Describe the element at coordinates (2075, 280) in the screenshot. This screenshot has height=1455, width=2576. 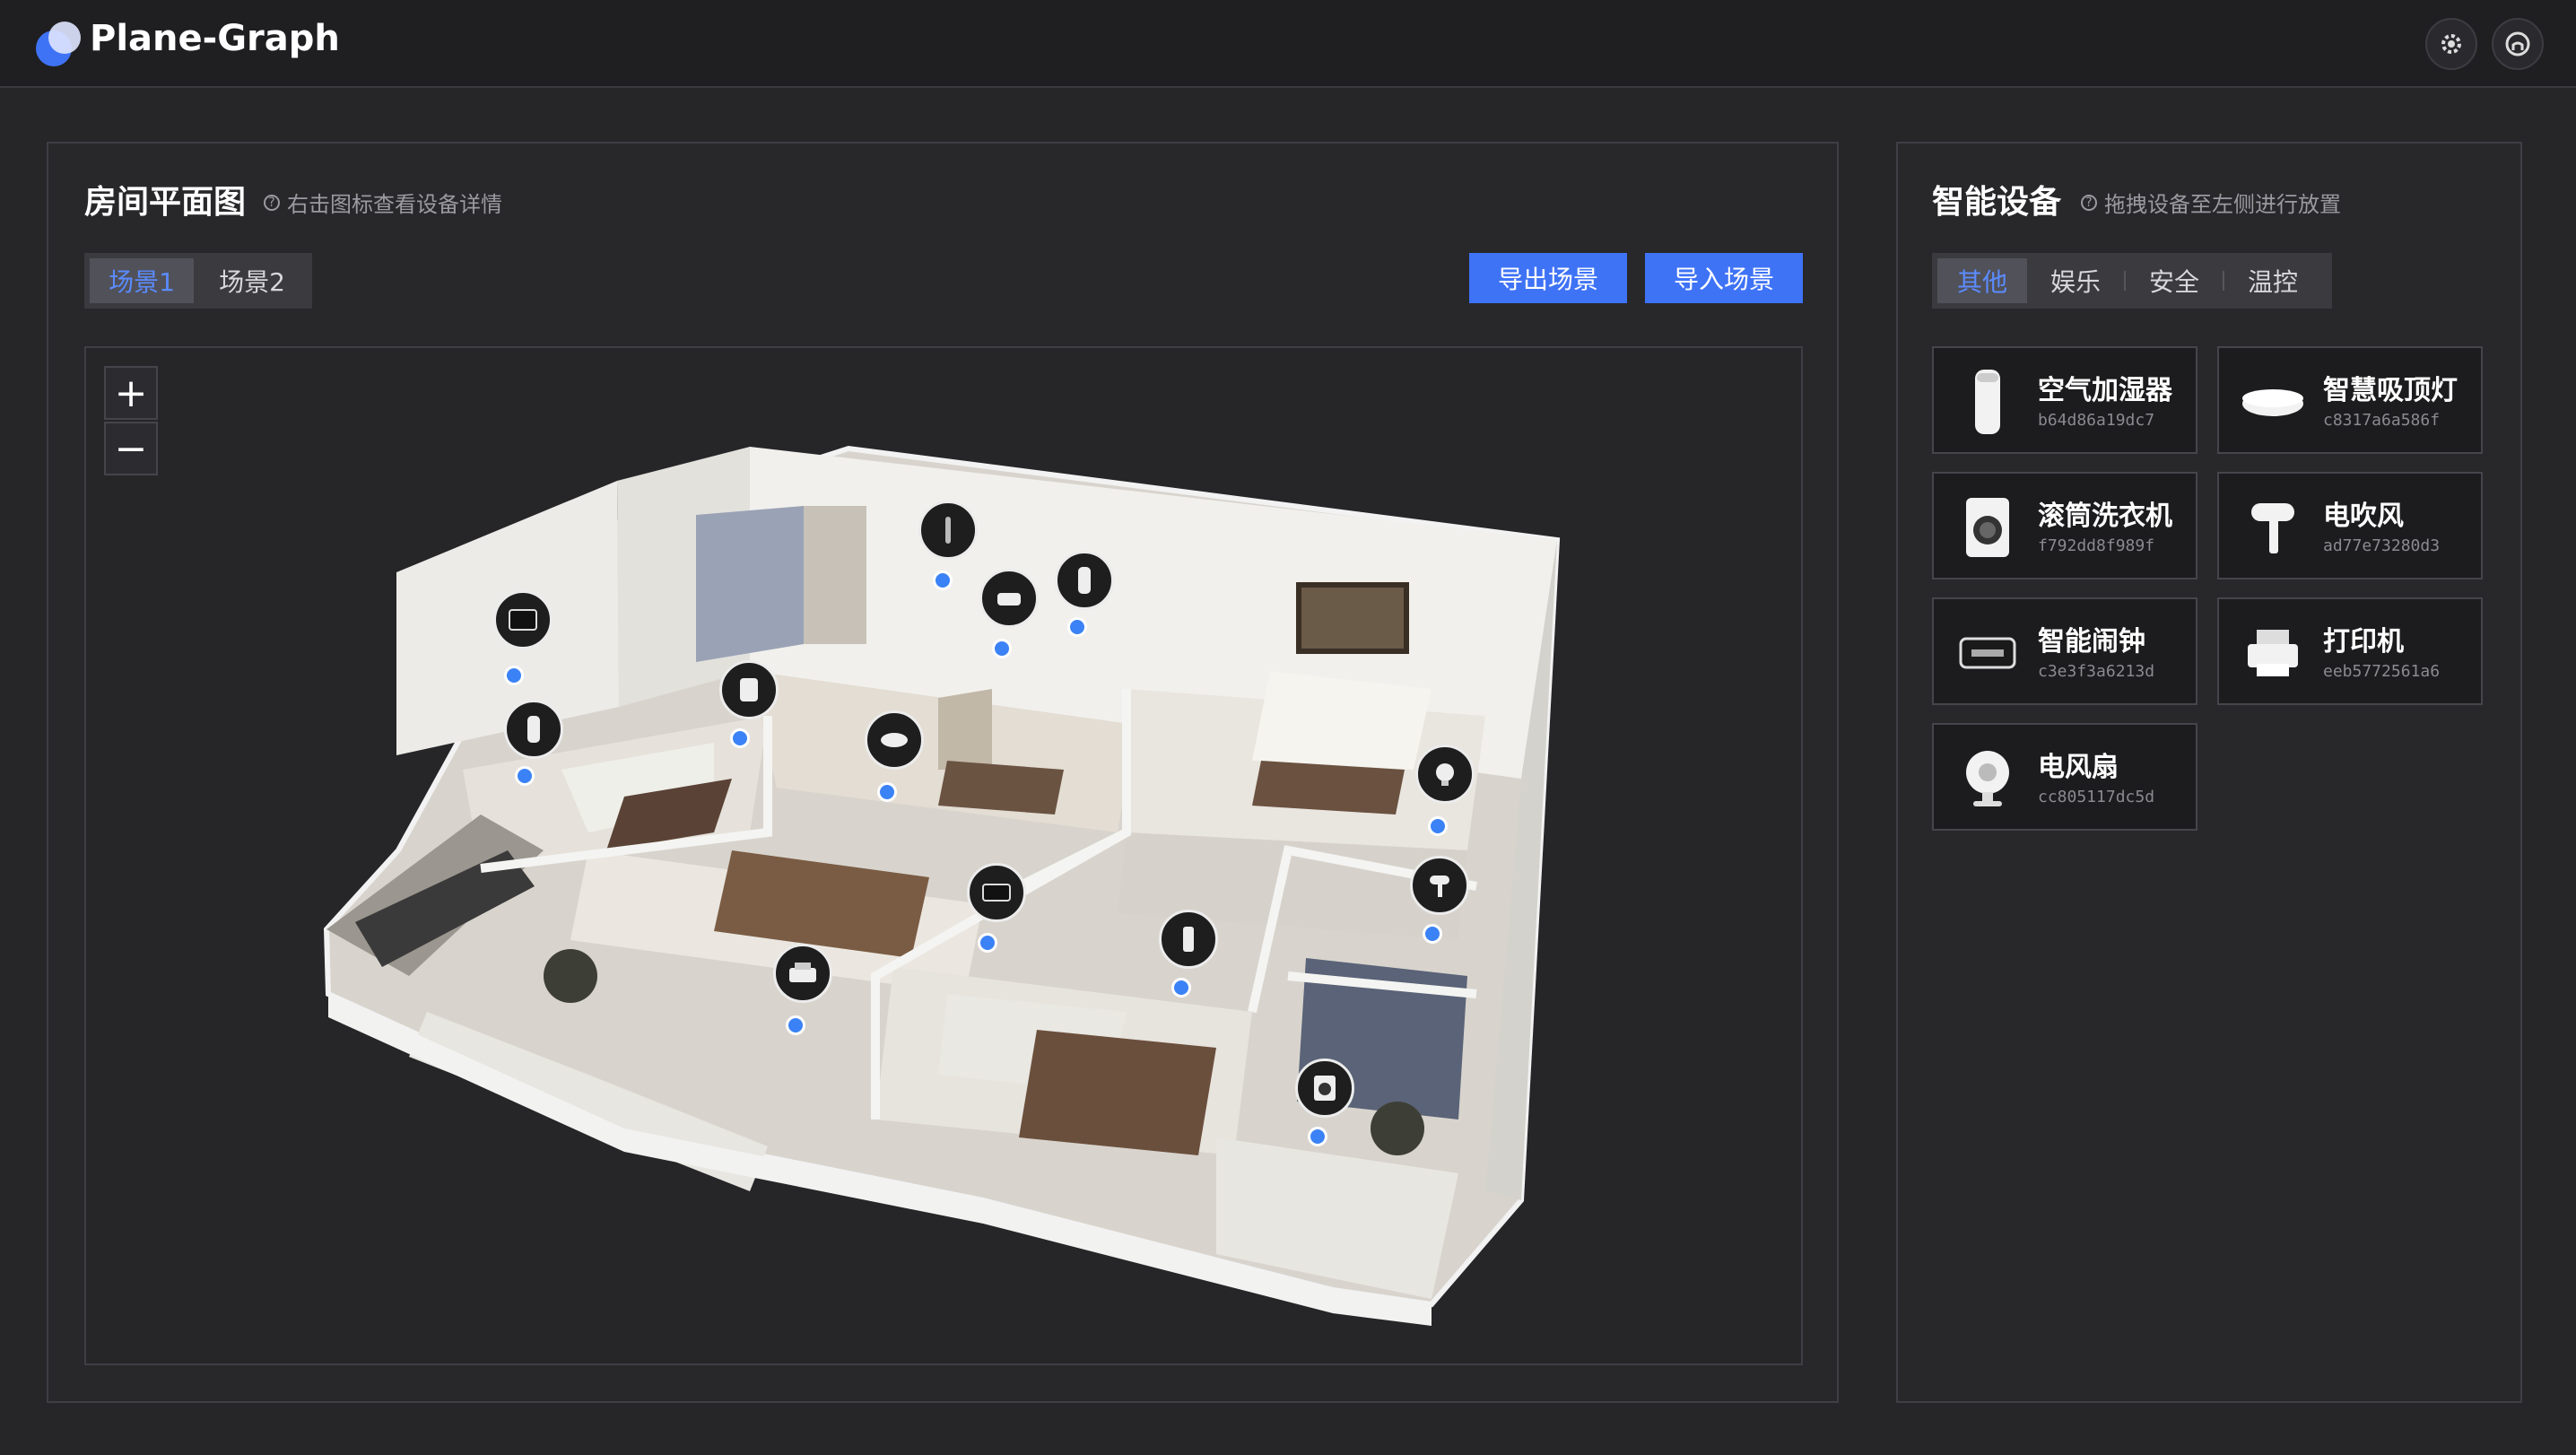
I see `tab-category-entertainment: 娱乐` at that location.